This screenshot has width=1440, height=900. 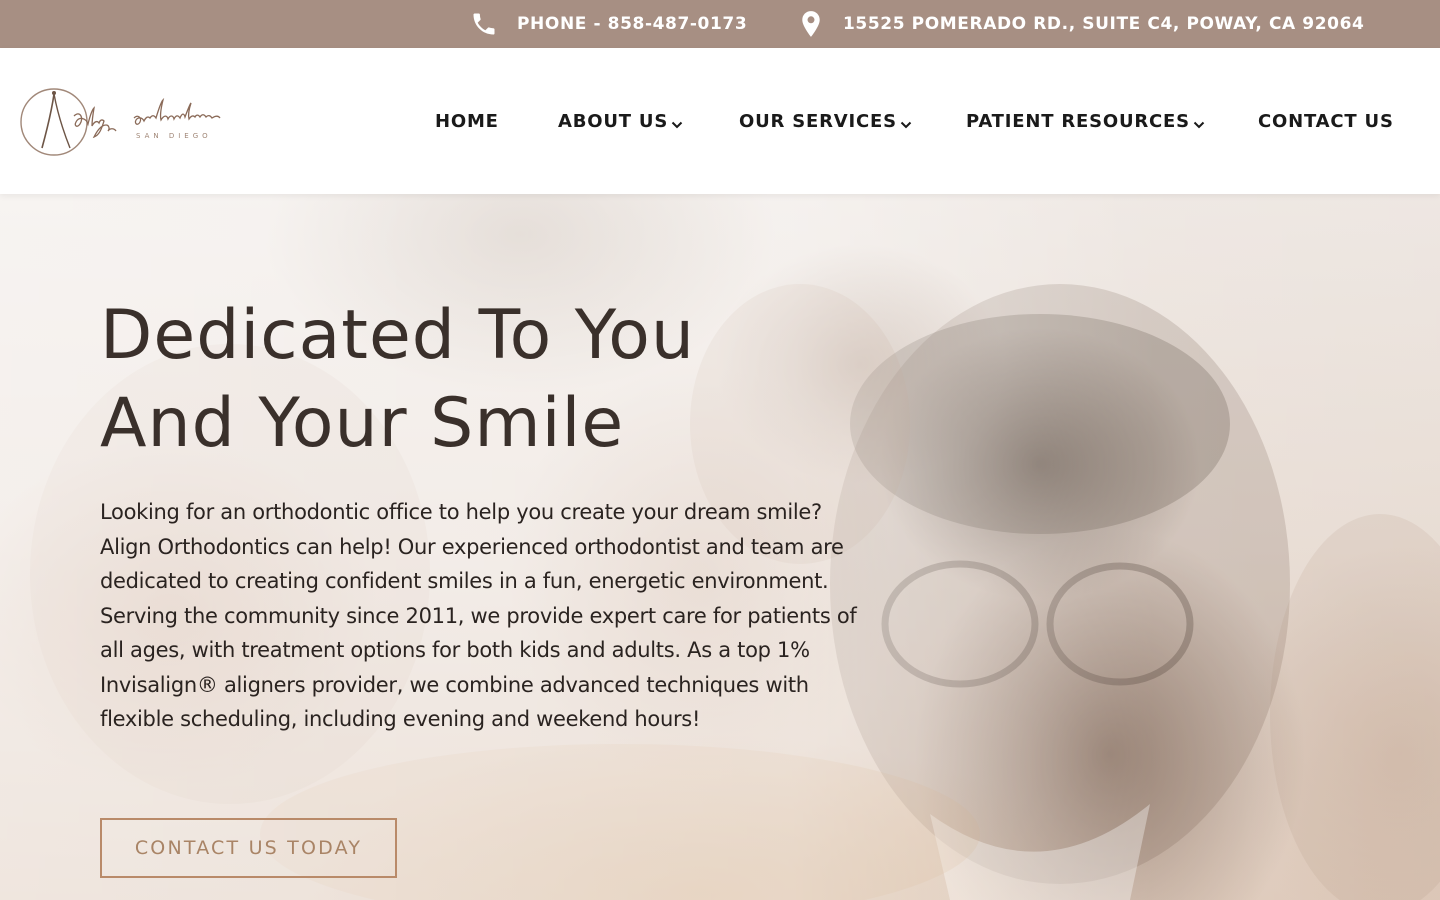 What do you see at coordinates (613, 121) in the screenshot?
I see `nav-about-label: ABOUT US` at bounding box center [613, 121].